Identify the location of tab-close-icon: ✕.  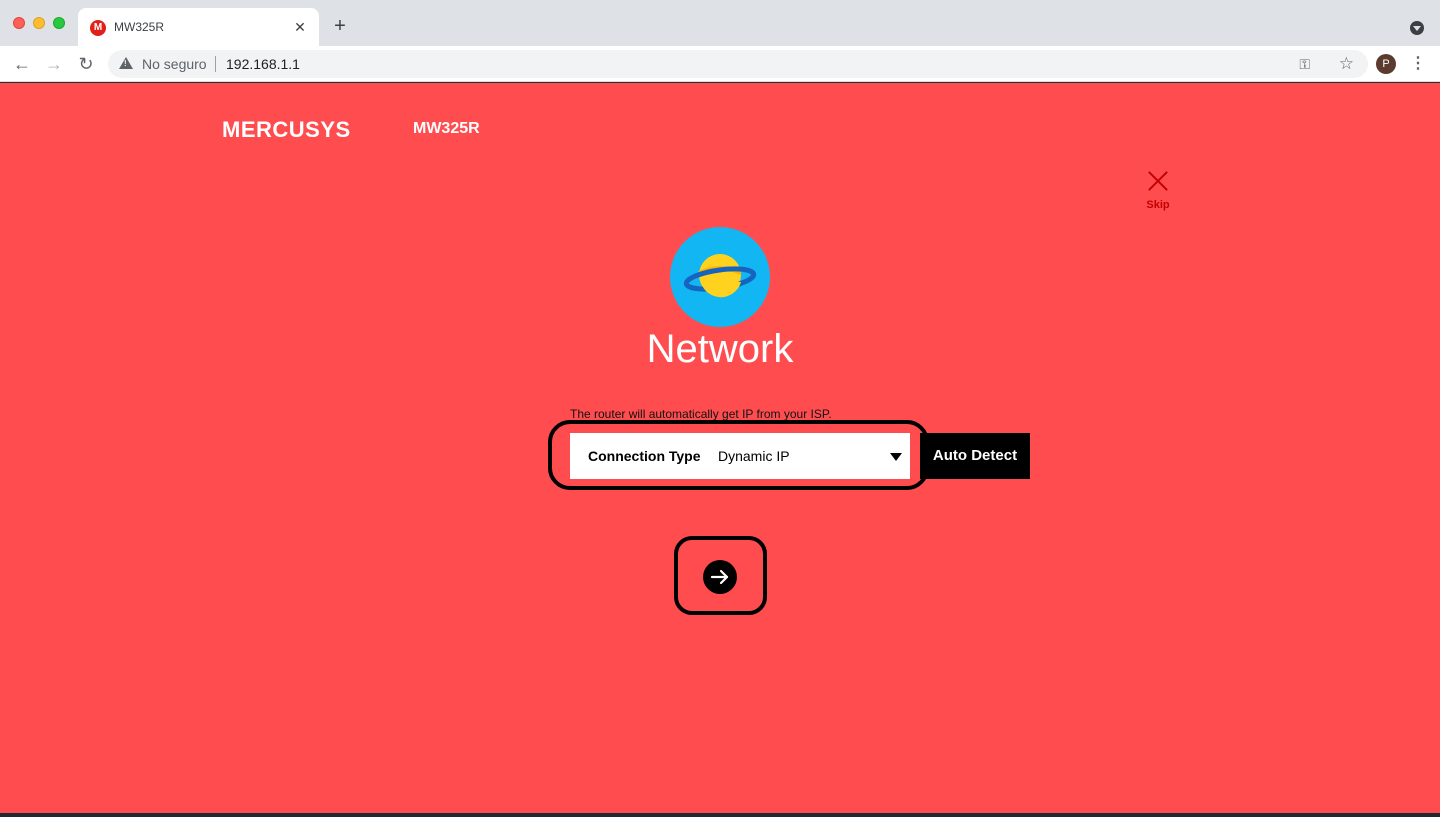
(300, 27).